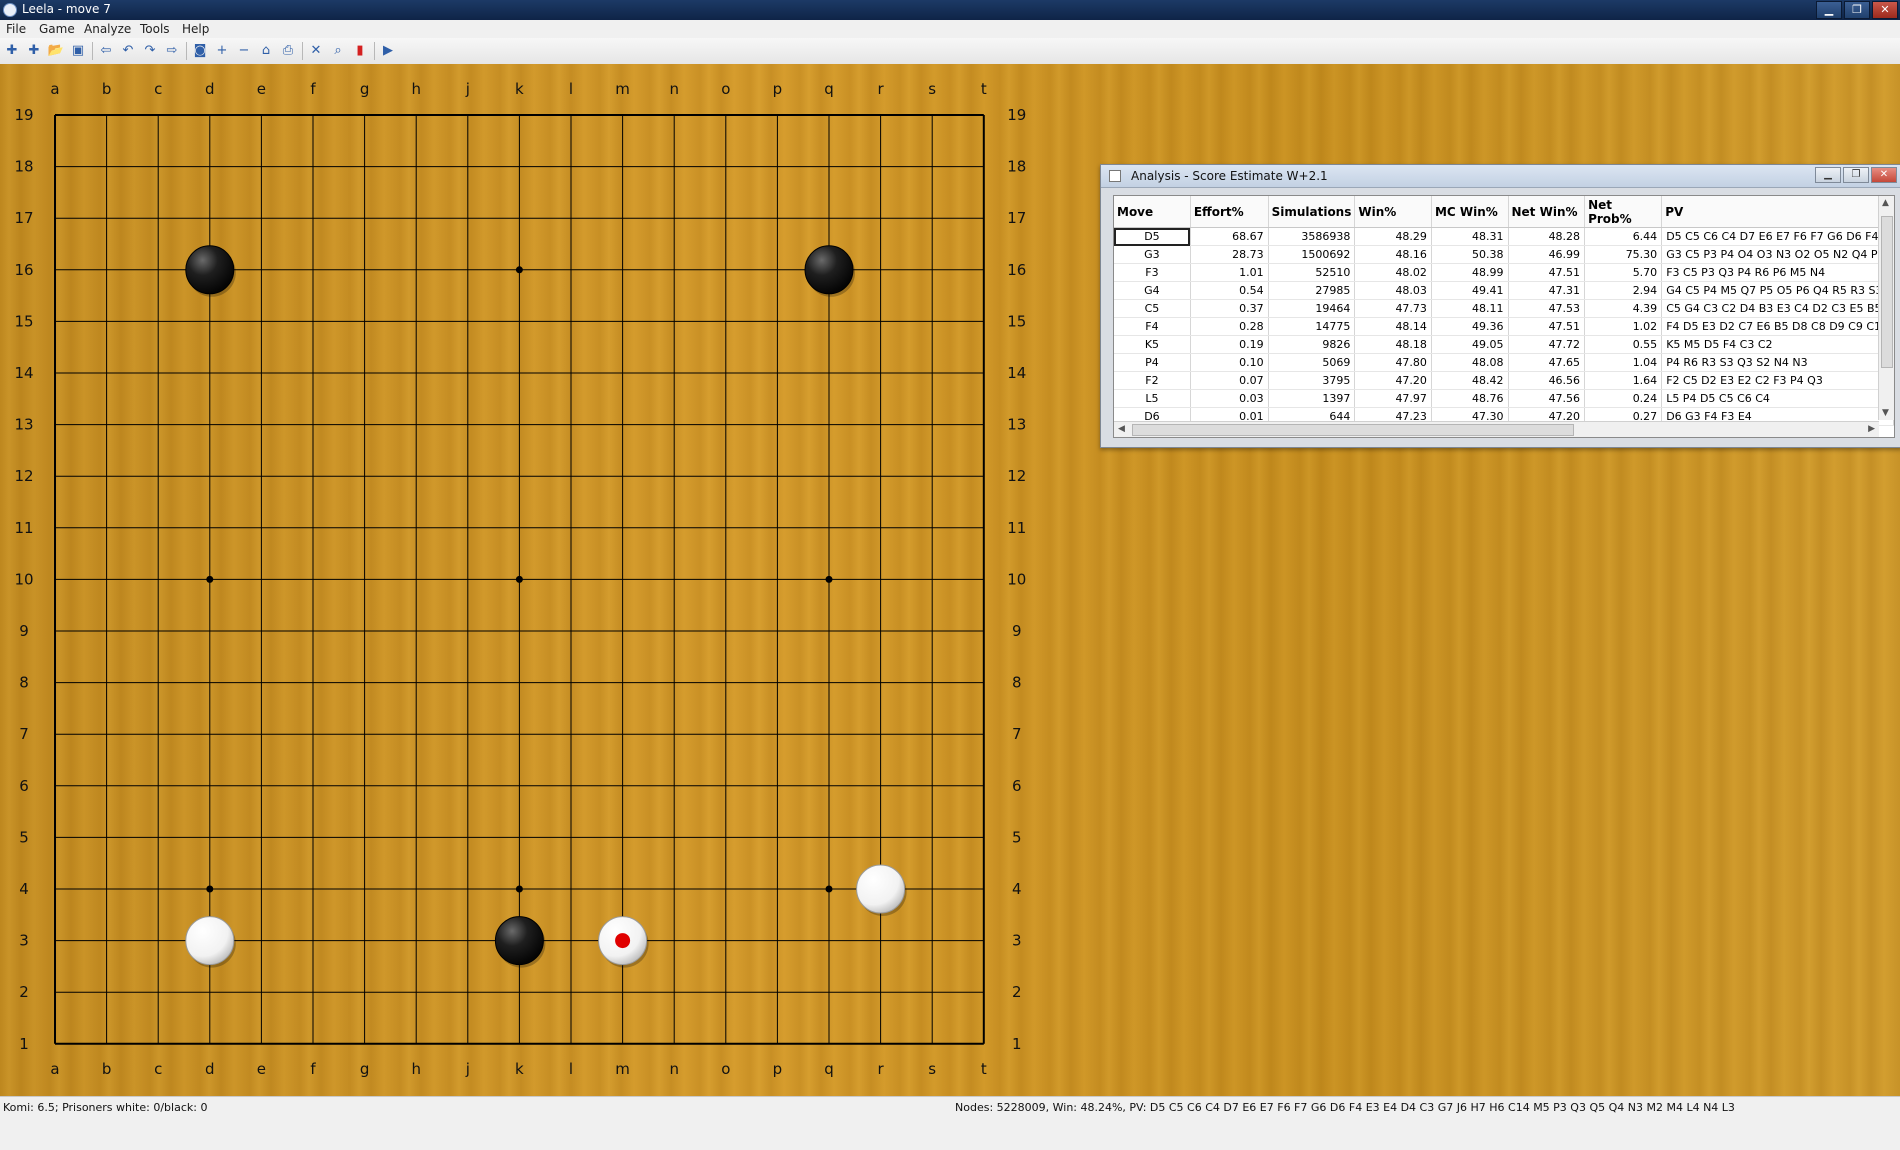 This screenshot has height=1150, width=1900. I want to click on menu-tools: Tools, so click(155, 29).